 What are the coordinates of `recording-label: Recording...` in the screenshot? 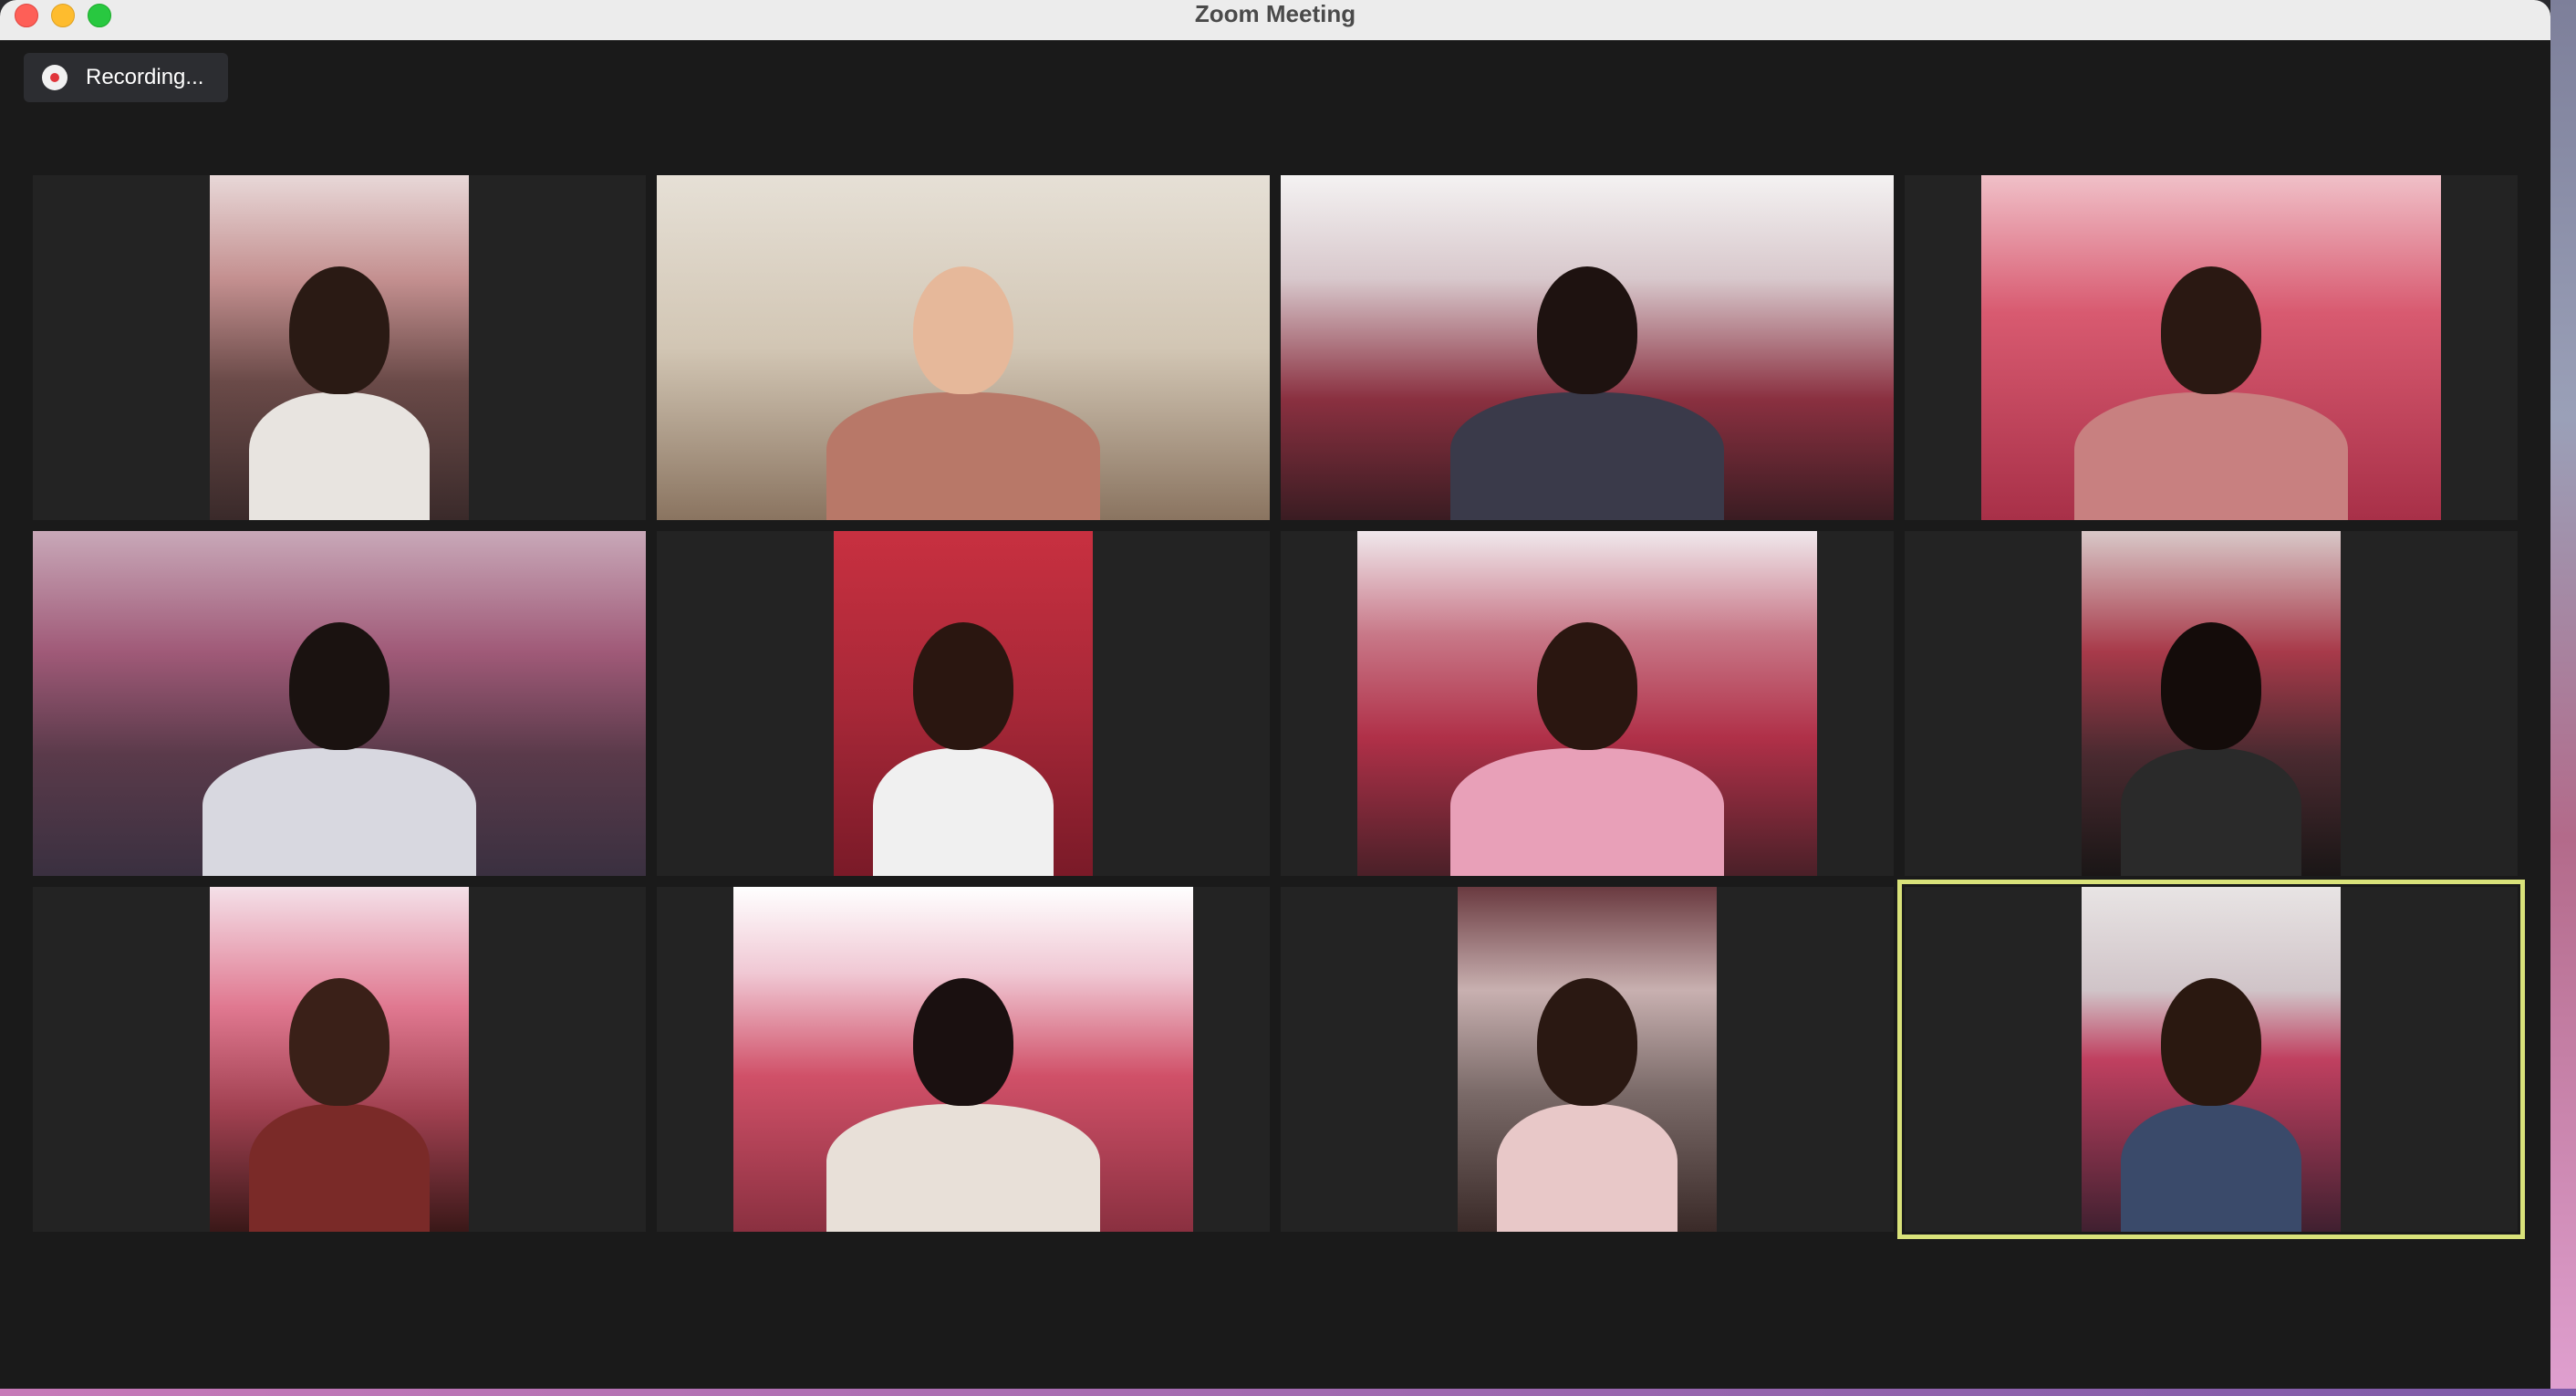 It's located at (145, 77).